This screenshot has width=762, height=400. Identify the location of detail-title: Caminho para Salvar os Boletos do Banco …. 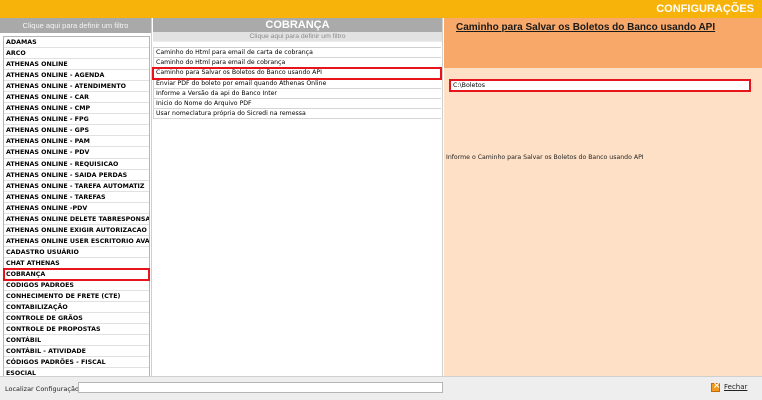
(586, 27).